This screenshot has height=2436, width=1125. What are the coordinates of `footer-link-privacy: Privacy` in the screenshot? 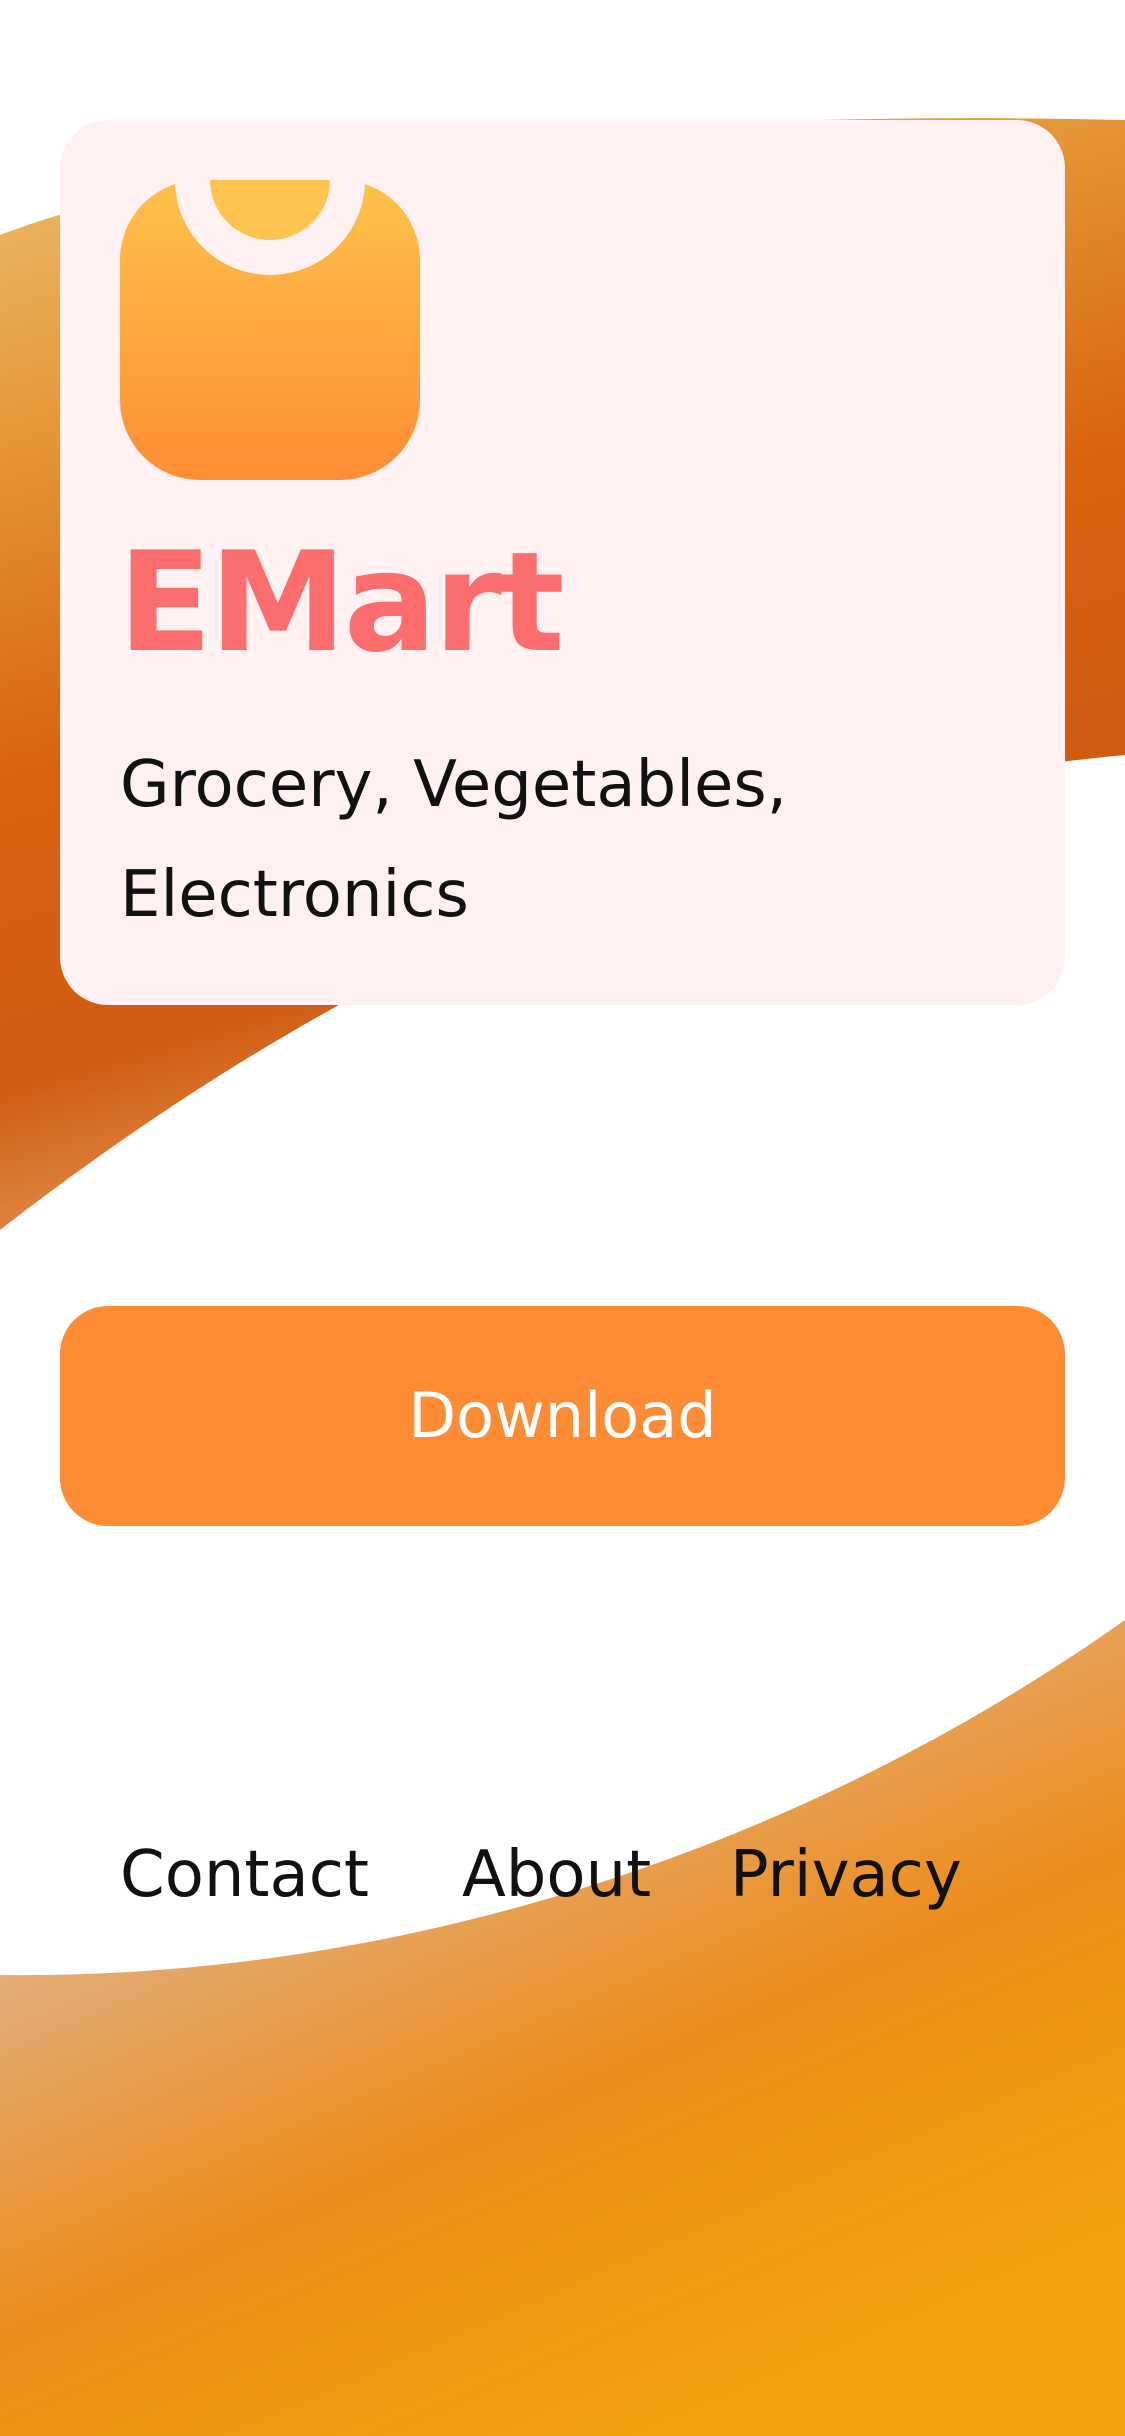 It's located at (846, 1875).